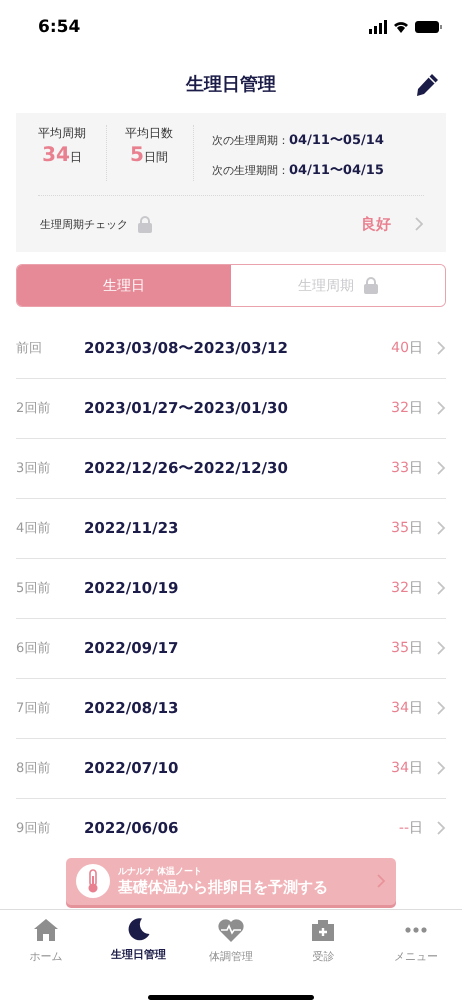 The image size is (462, 1000). Describe the element at coordinates (29, 349) in the screenshot. I see `row-label: 前回` at that location.